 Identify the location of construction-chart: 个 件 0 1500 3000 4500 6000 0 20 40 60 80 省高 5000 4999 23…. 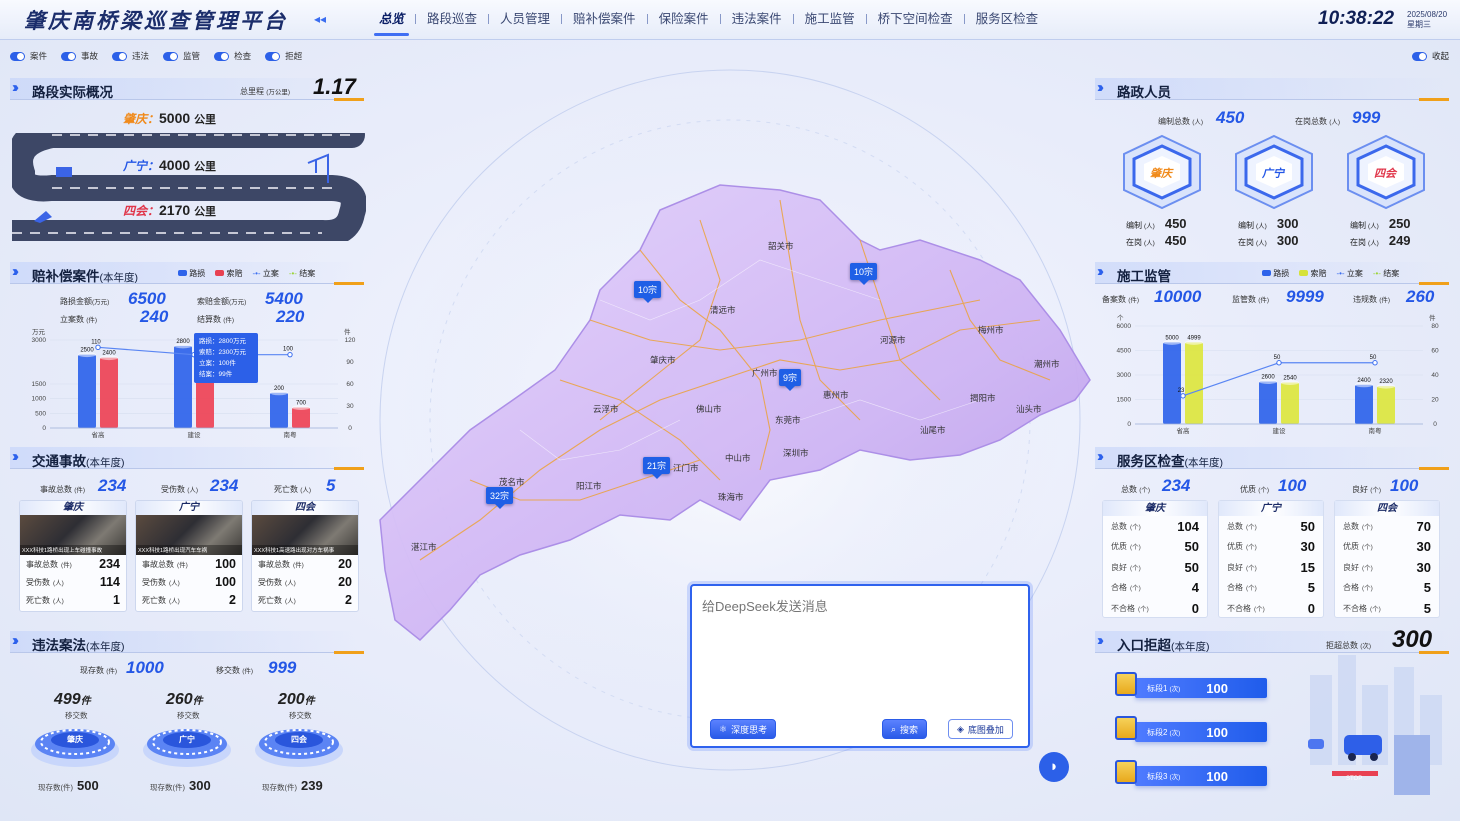
(1278, 374).